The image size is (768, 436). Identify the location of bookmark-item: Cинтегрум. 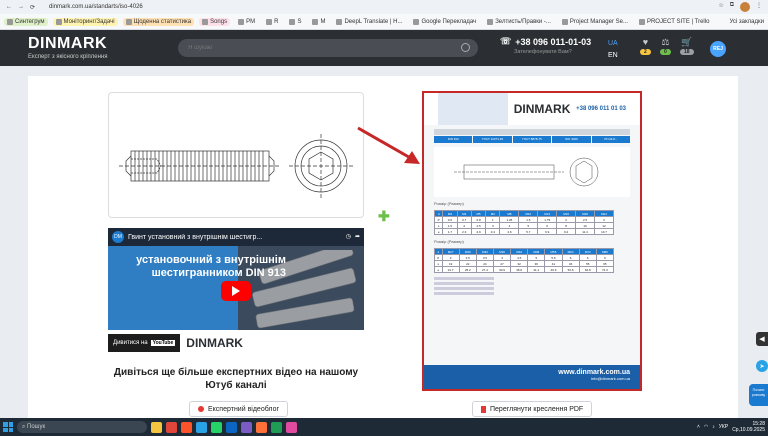
(26, 21).